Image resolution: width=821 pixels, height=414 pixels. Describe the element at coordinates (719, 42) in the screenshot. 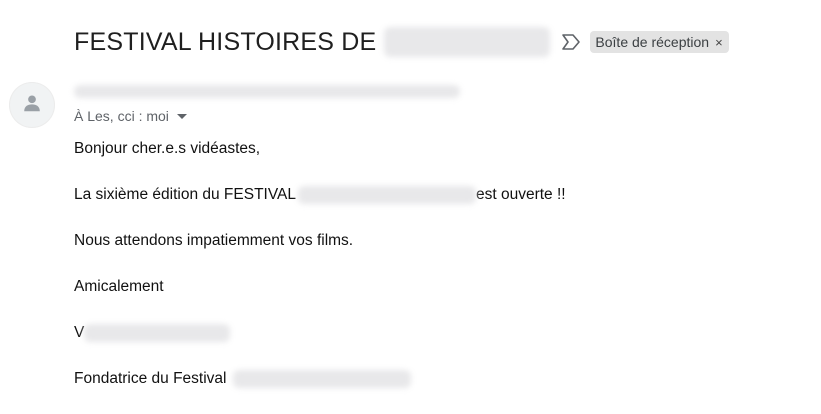

I see `remove-label-close-icon: ×` at that location.